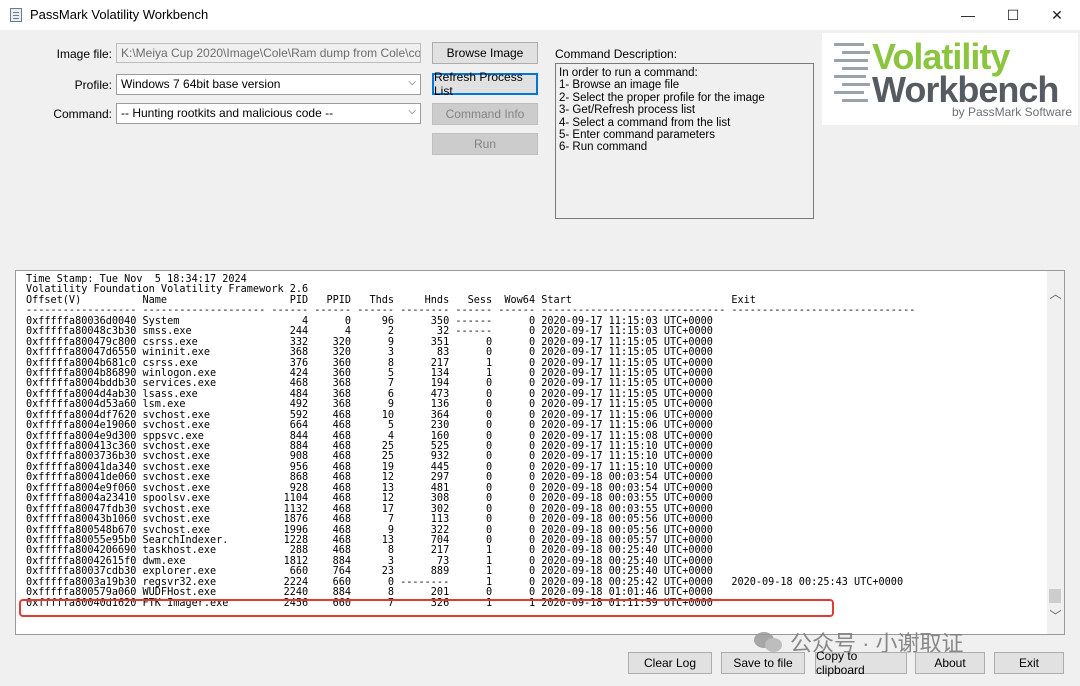 Image resolution: width=1080 pixels, height=686 pixels. Describe the element at coordinates (628, 73) in the screenshot. I see `description-line: In order to run a command:` at that location.